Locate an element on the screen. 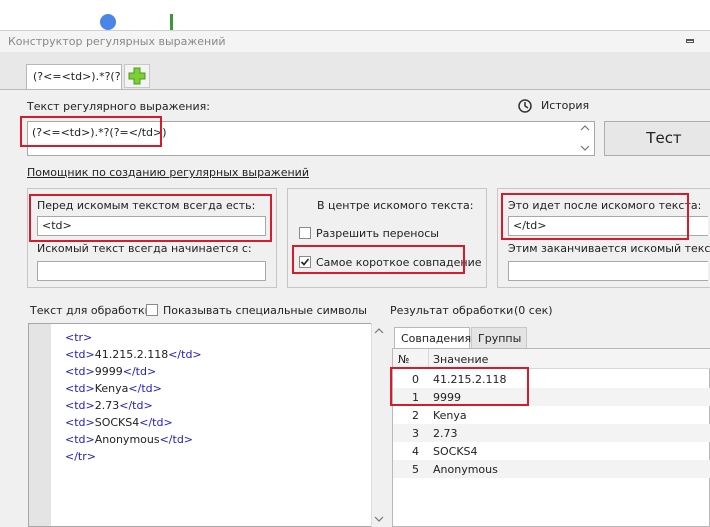  checkmark-icon is located at coordinates (305, 262).